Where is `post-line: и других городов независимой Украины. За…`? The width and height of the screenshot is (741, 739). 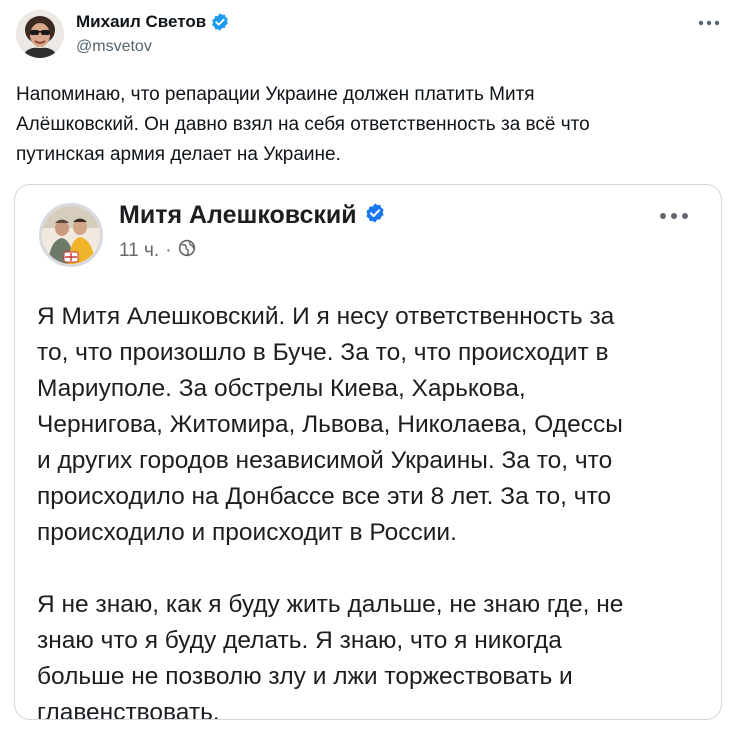 post-line: и других городов независимой Украины. За… is located at coordinates (325, 460).